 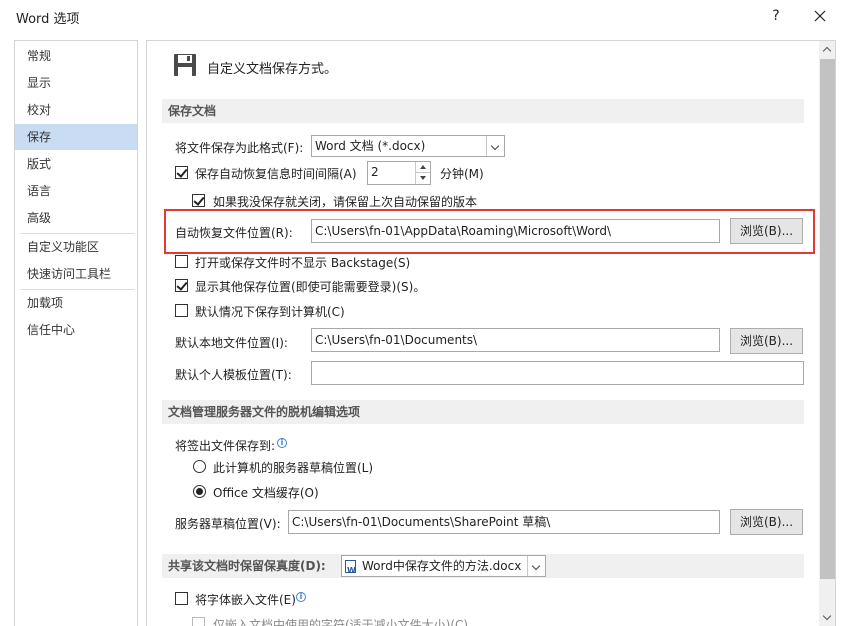 I want to click on title-bar: Word 选项 ?, so click(x=425, y=16).